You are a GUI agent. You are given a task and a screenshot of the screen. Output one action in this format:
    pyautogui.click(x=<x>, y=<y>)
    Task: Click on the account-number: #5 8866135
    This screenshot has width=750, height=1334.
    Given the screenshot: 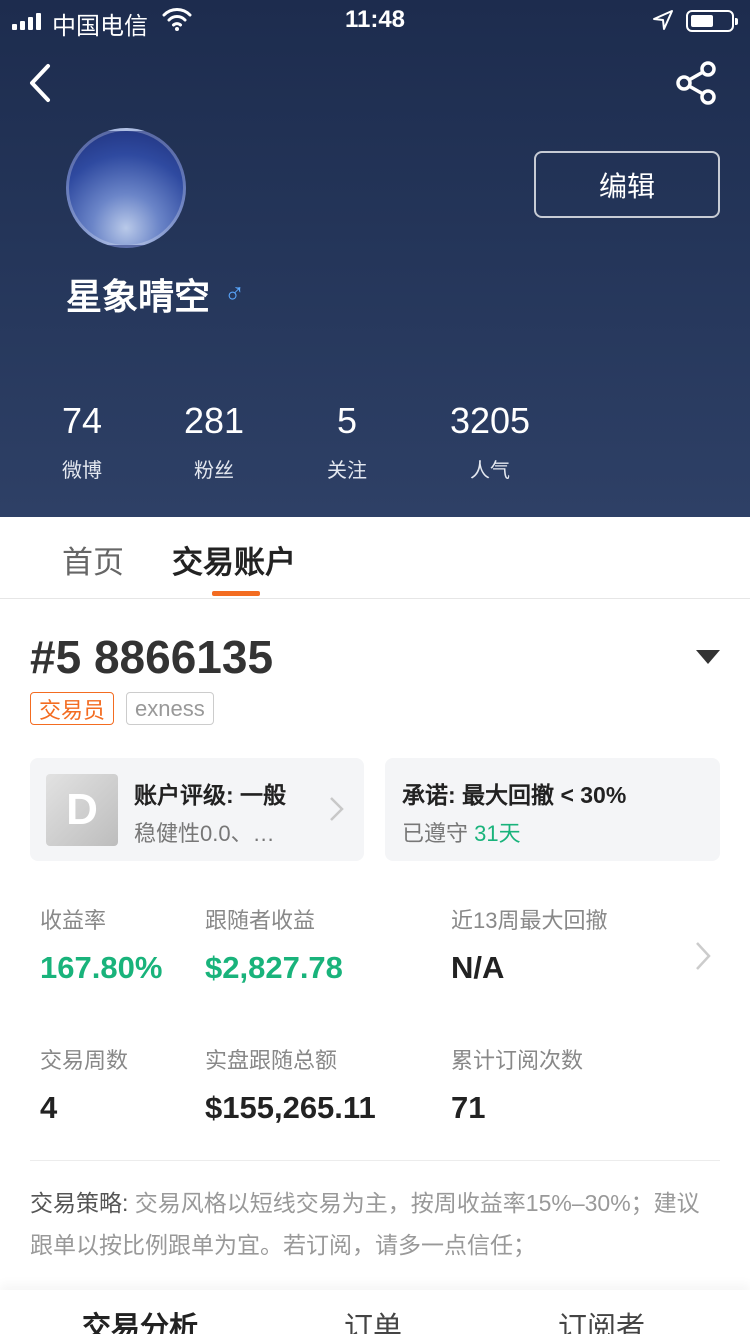 What is the action you would take?
    pyautogui.click(x=152, y=657)
    